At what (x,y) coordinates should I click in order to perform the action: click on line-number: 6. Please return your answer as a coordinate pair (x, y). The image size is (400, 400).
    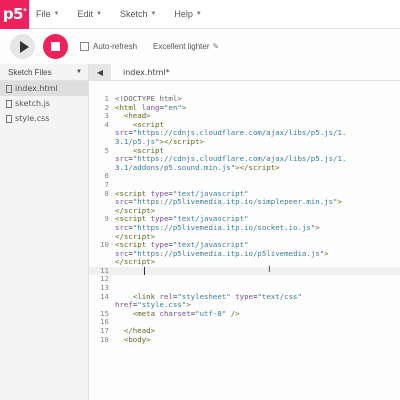
    Looking at the image, I should click on (106, 176).